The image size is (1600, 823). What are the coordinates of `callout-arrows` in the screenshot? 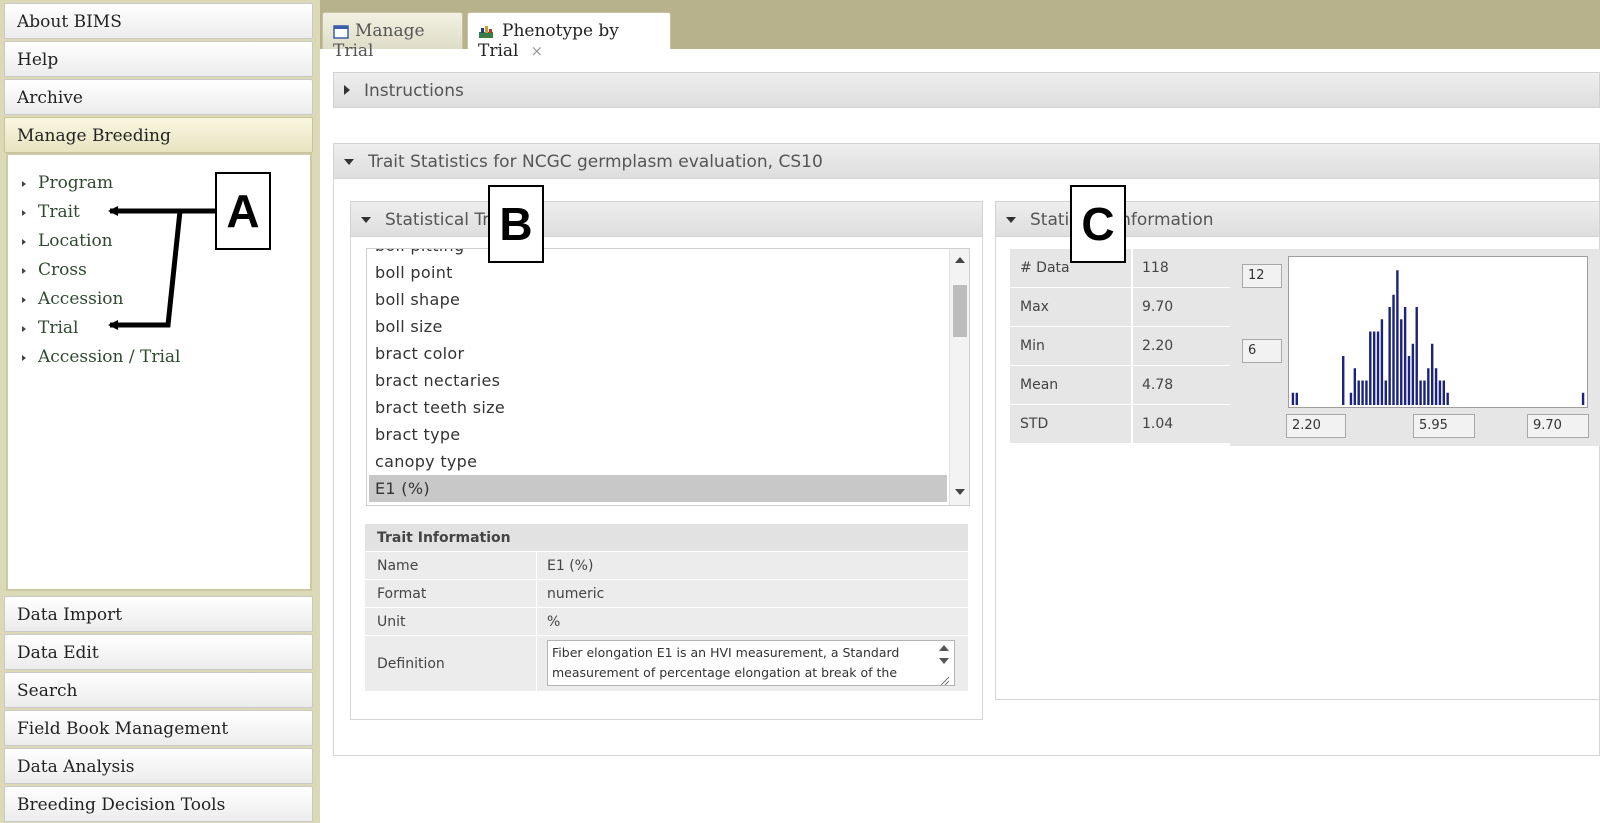 It's located at (161, 268).